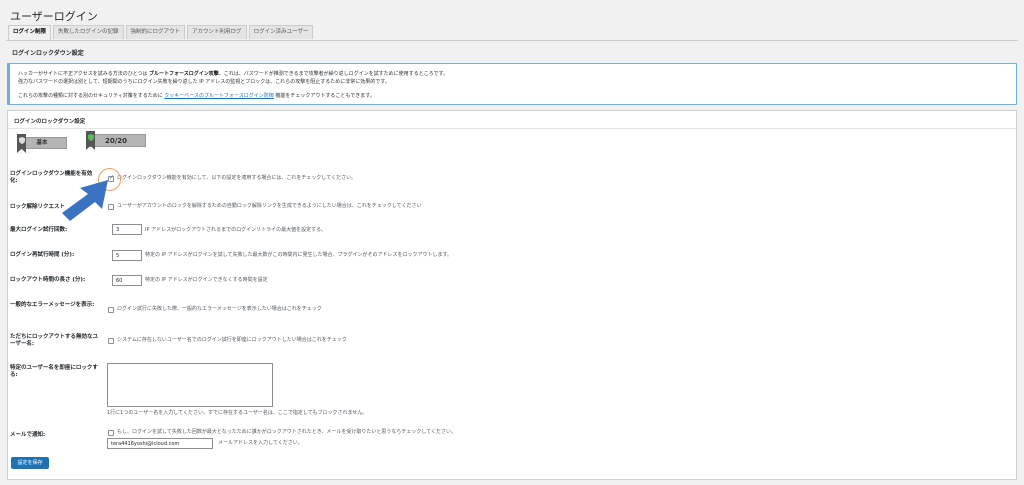 This screenshot has width=1024, height=485. I want to click on unlock-request-label: ロック解除リクエスト, so click(38, 207).